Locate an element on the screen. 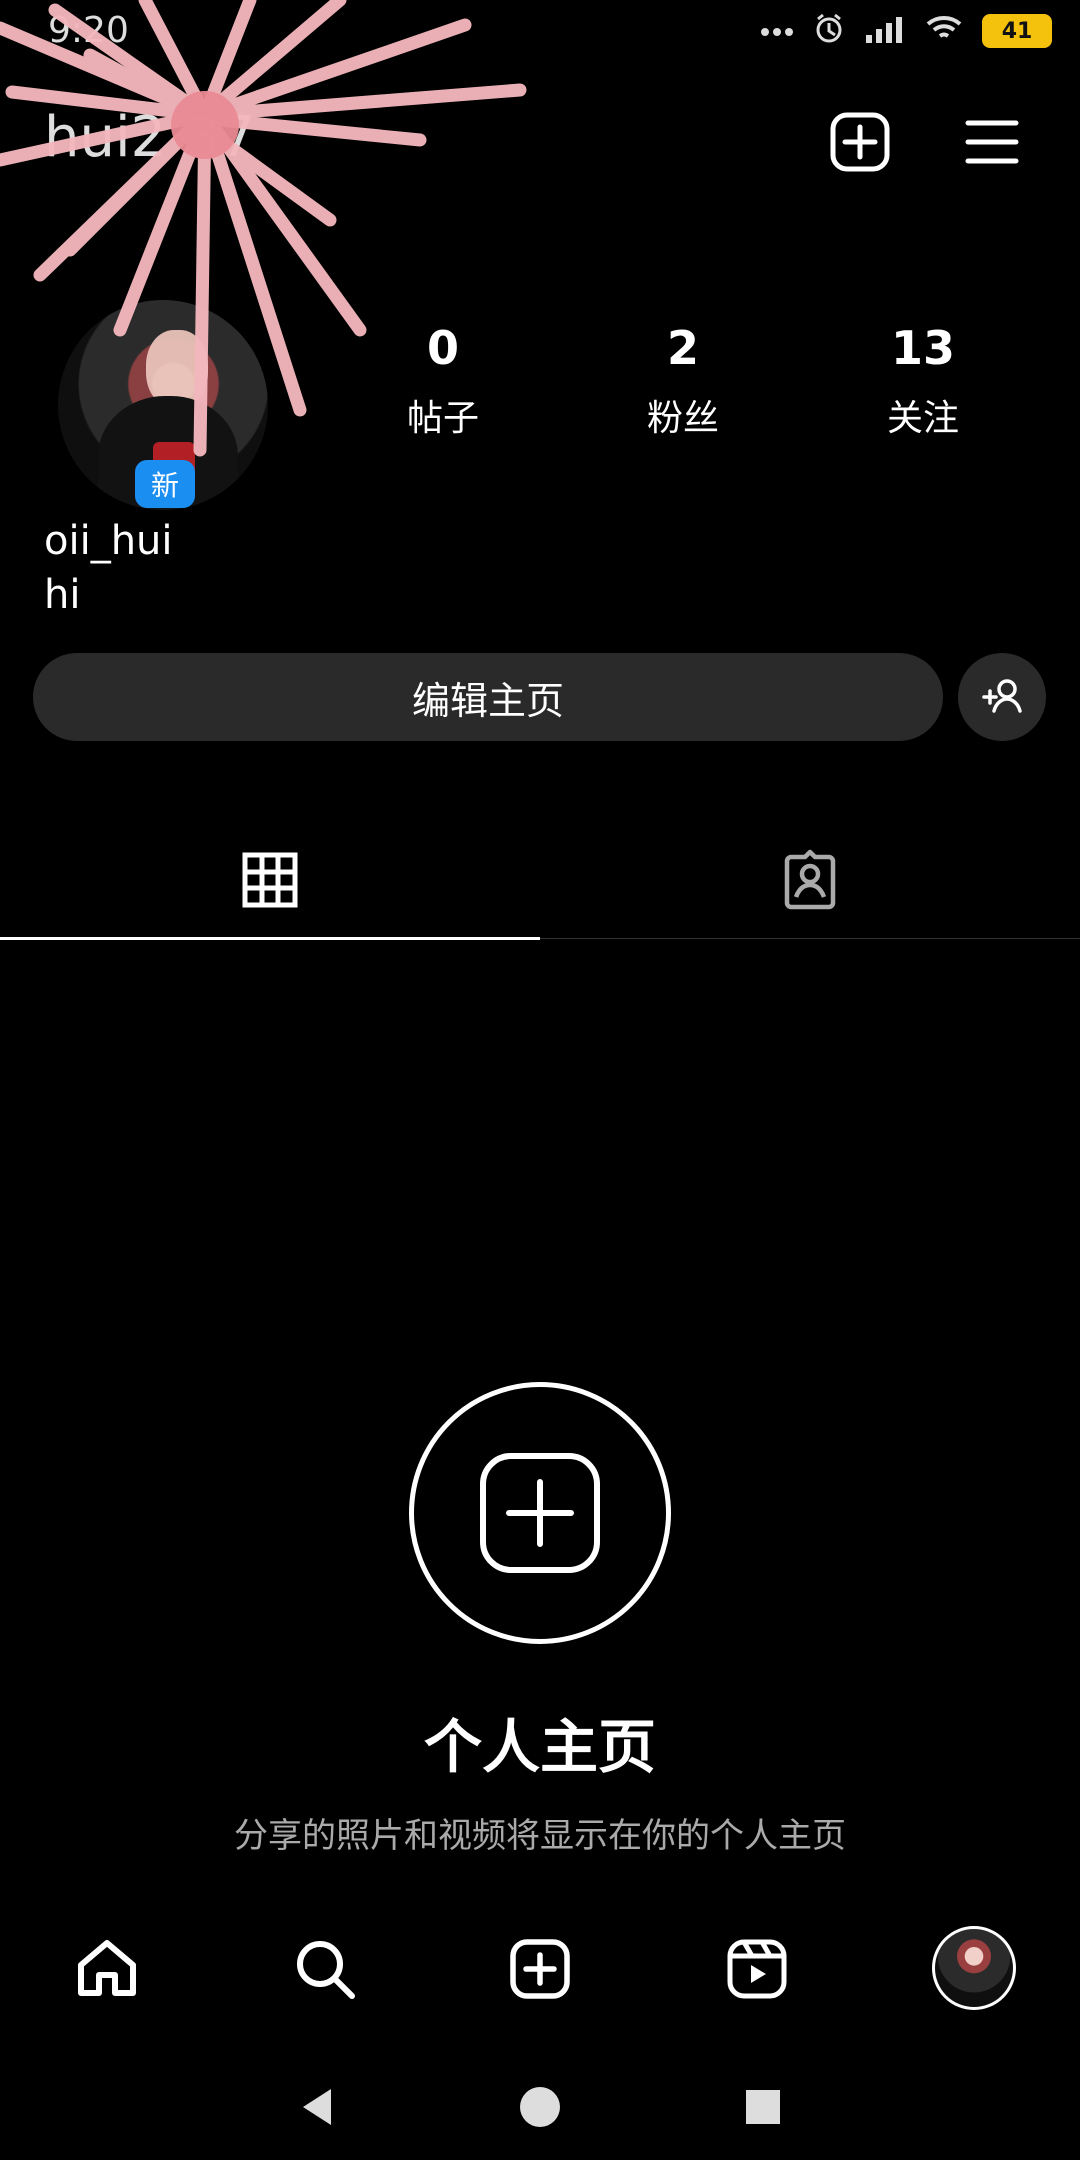 The width and height of the screenshot is (1080, 2160). recent-apps-icon is located at coordinates (763, 2107).